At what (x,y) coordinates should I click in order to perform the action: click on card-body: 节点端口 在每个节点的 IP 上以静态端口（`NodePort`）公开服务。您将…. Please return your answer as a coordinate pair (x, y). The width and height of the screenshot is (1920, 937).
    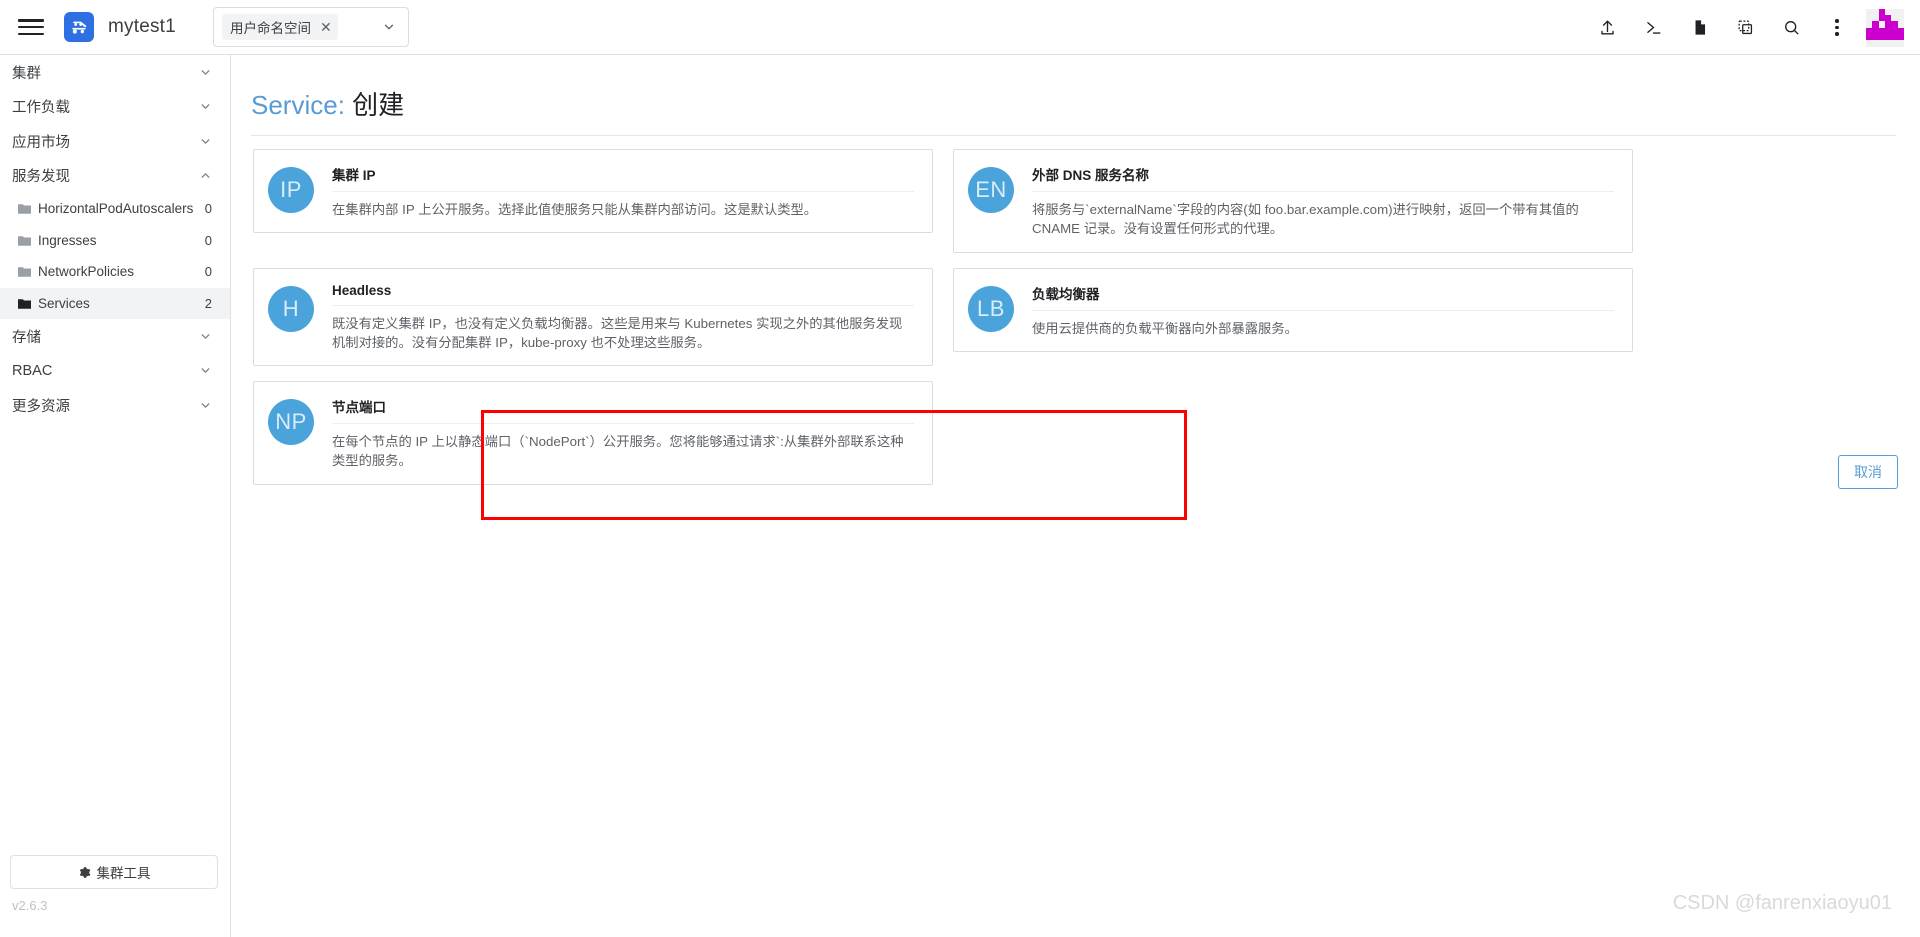
    Looking at the image, I should click on (623, 433).